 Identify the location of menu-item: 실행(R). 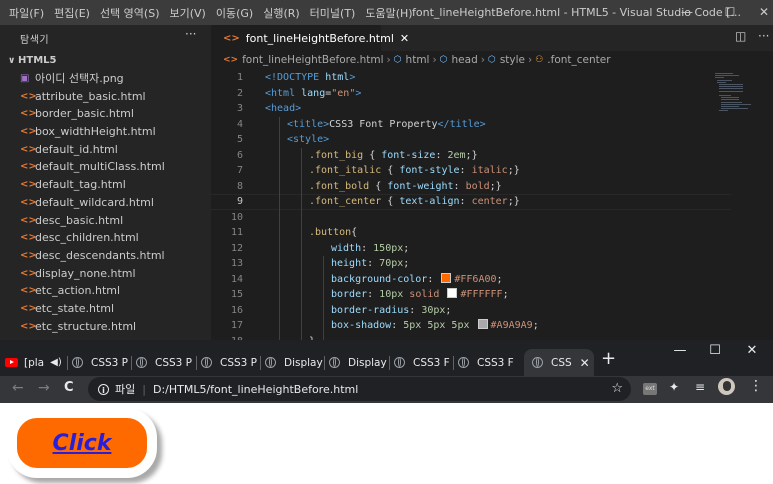
(281, 13).